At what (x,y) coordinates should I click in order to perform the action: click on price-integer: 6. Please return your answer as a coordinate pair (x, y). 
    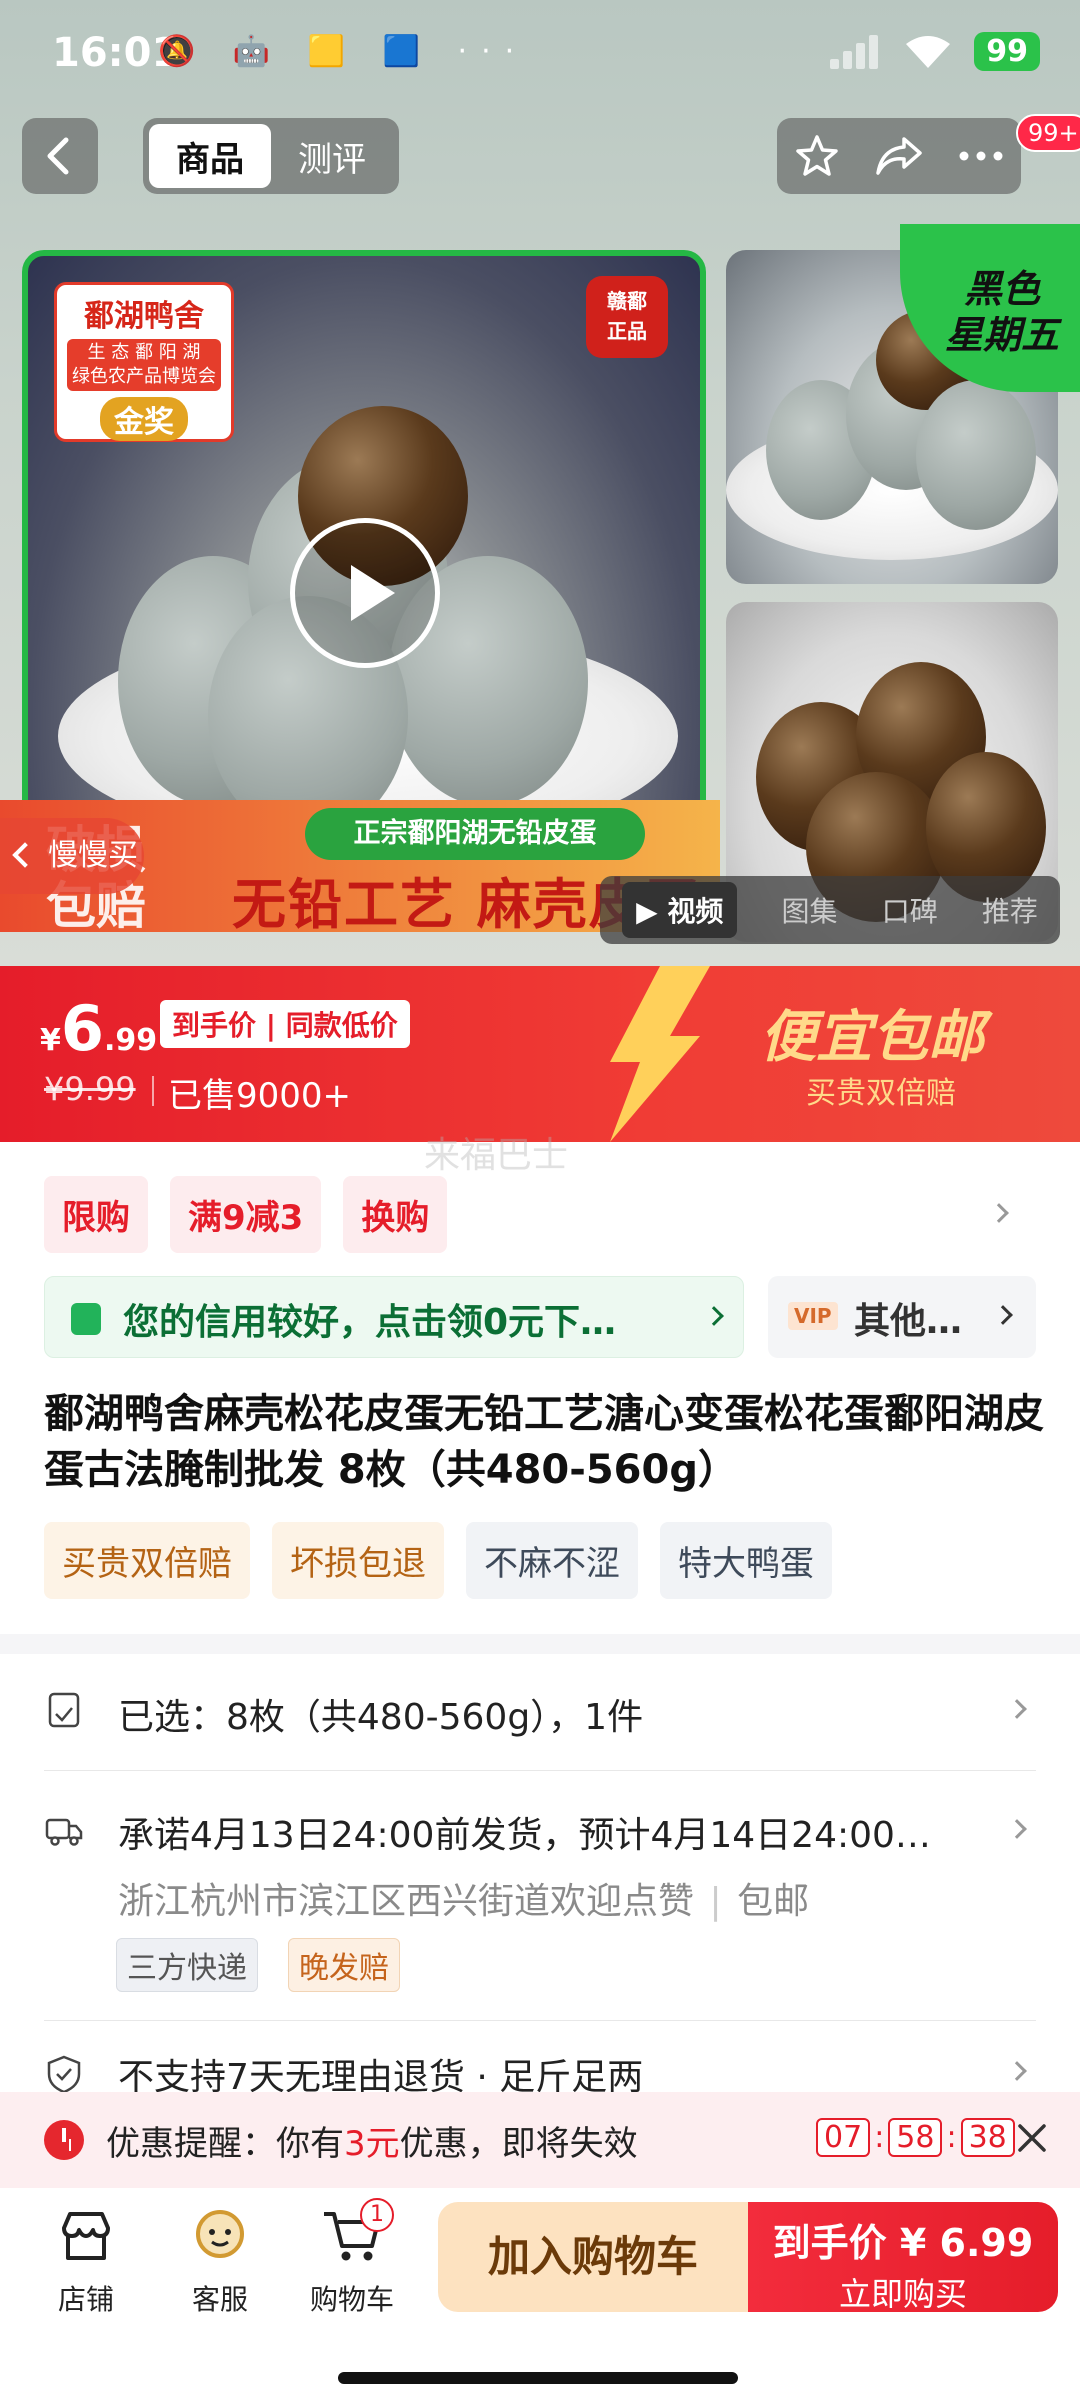
    Looking at the image, I should click on (82, 1028).